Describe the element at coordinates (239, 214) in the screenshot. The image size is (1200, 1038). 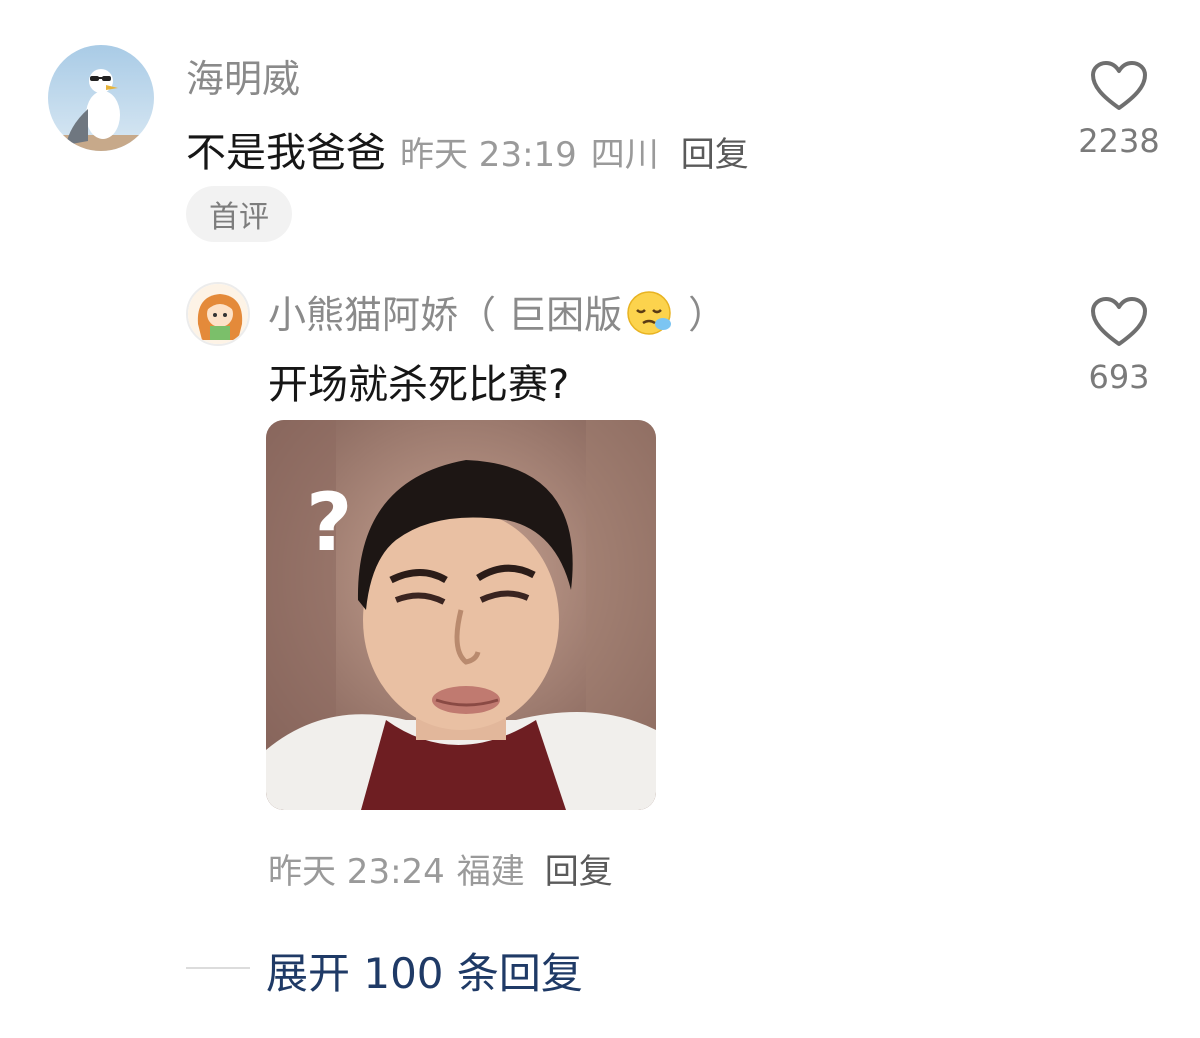
I see `first-comment-badge: 首评` at that location.